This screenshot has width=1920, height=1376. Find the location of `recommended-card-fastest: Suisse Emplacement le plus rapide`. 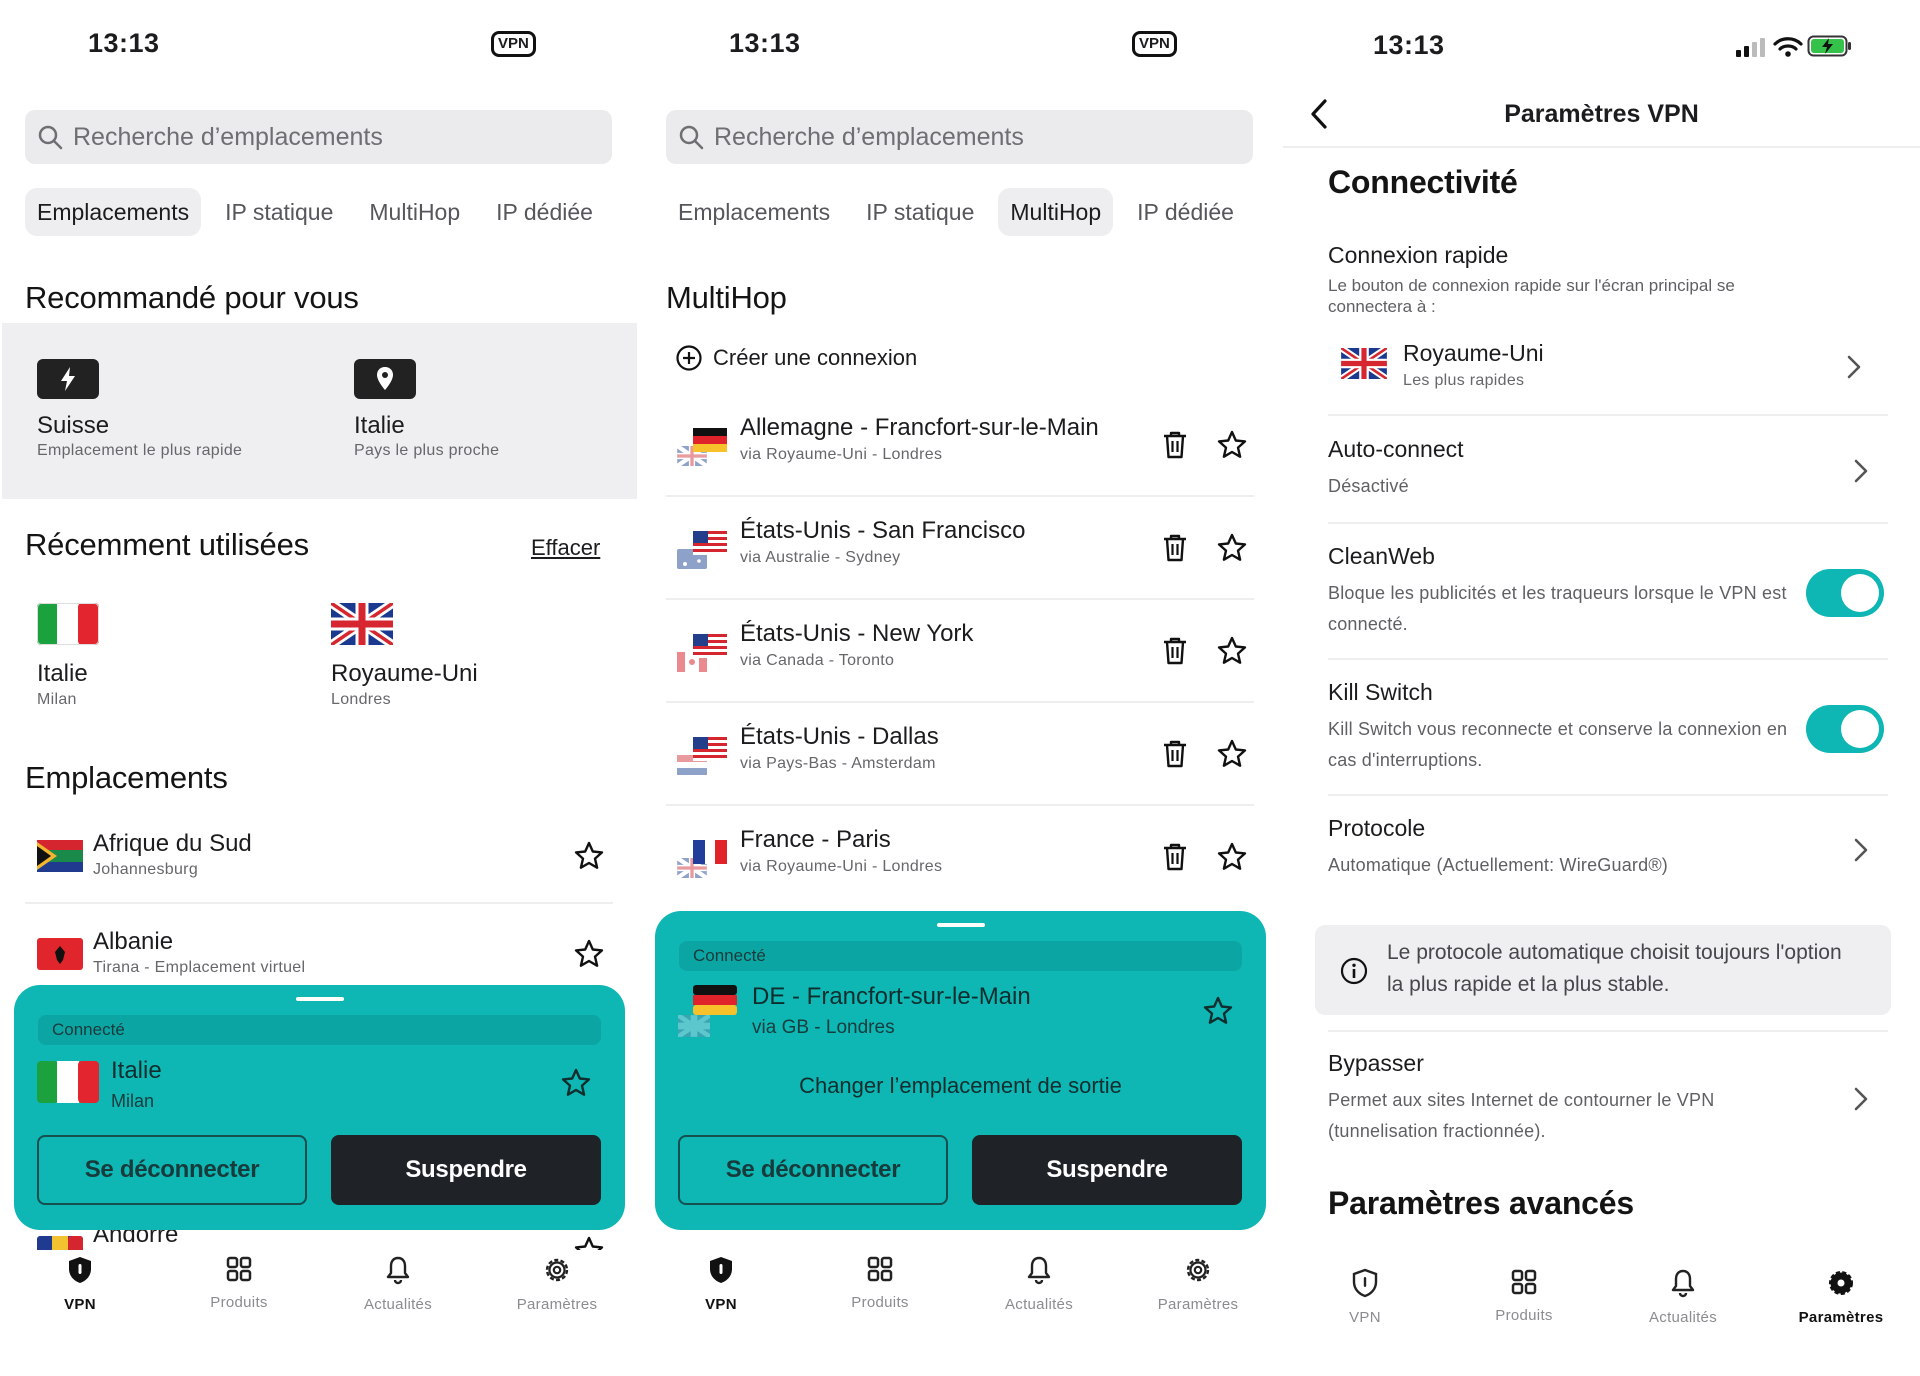

recommended-card-fastest: Suisse Emplacement le plus rapide is located at coordinates (160, 411).